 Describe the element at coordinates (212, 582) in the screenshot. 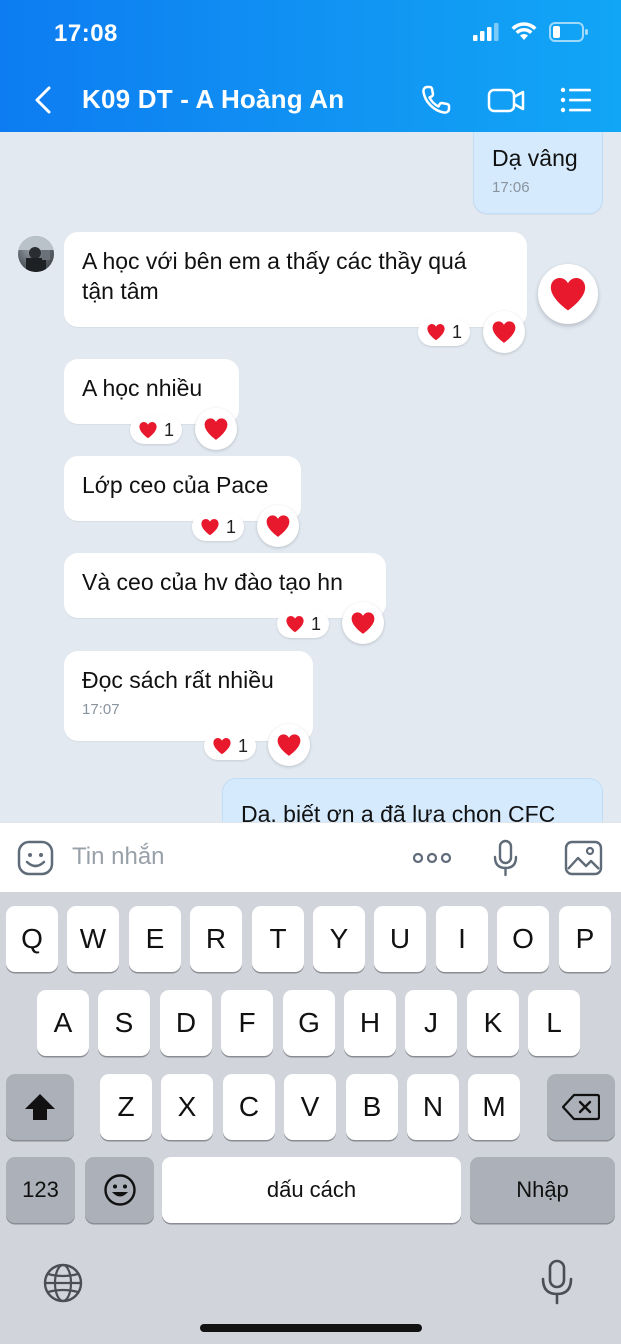

I see `message-text: Và ceo của hv đào tạo hn` at that location.